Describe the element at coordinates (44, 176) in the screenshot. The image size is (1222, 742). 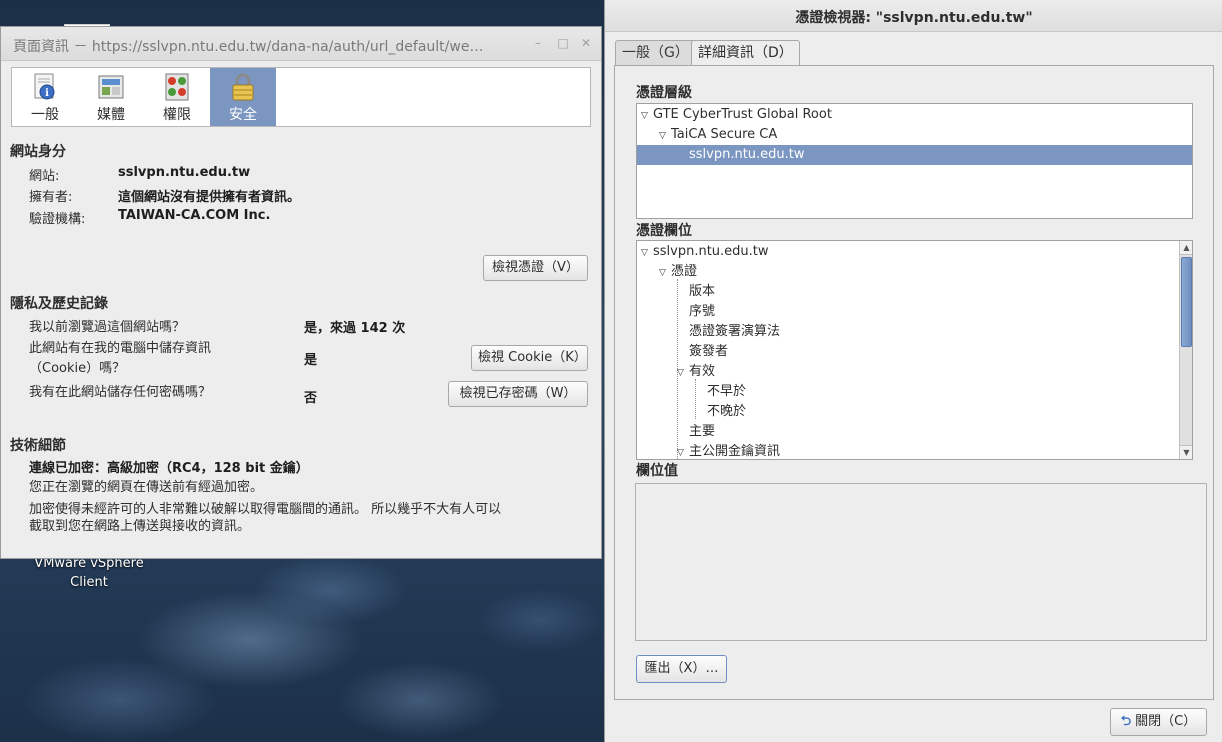
I see `website-label: 網站:` at that location.